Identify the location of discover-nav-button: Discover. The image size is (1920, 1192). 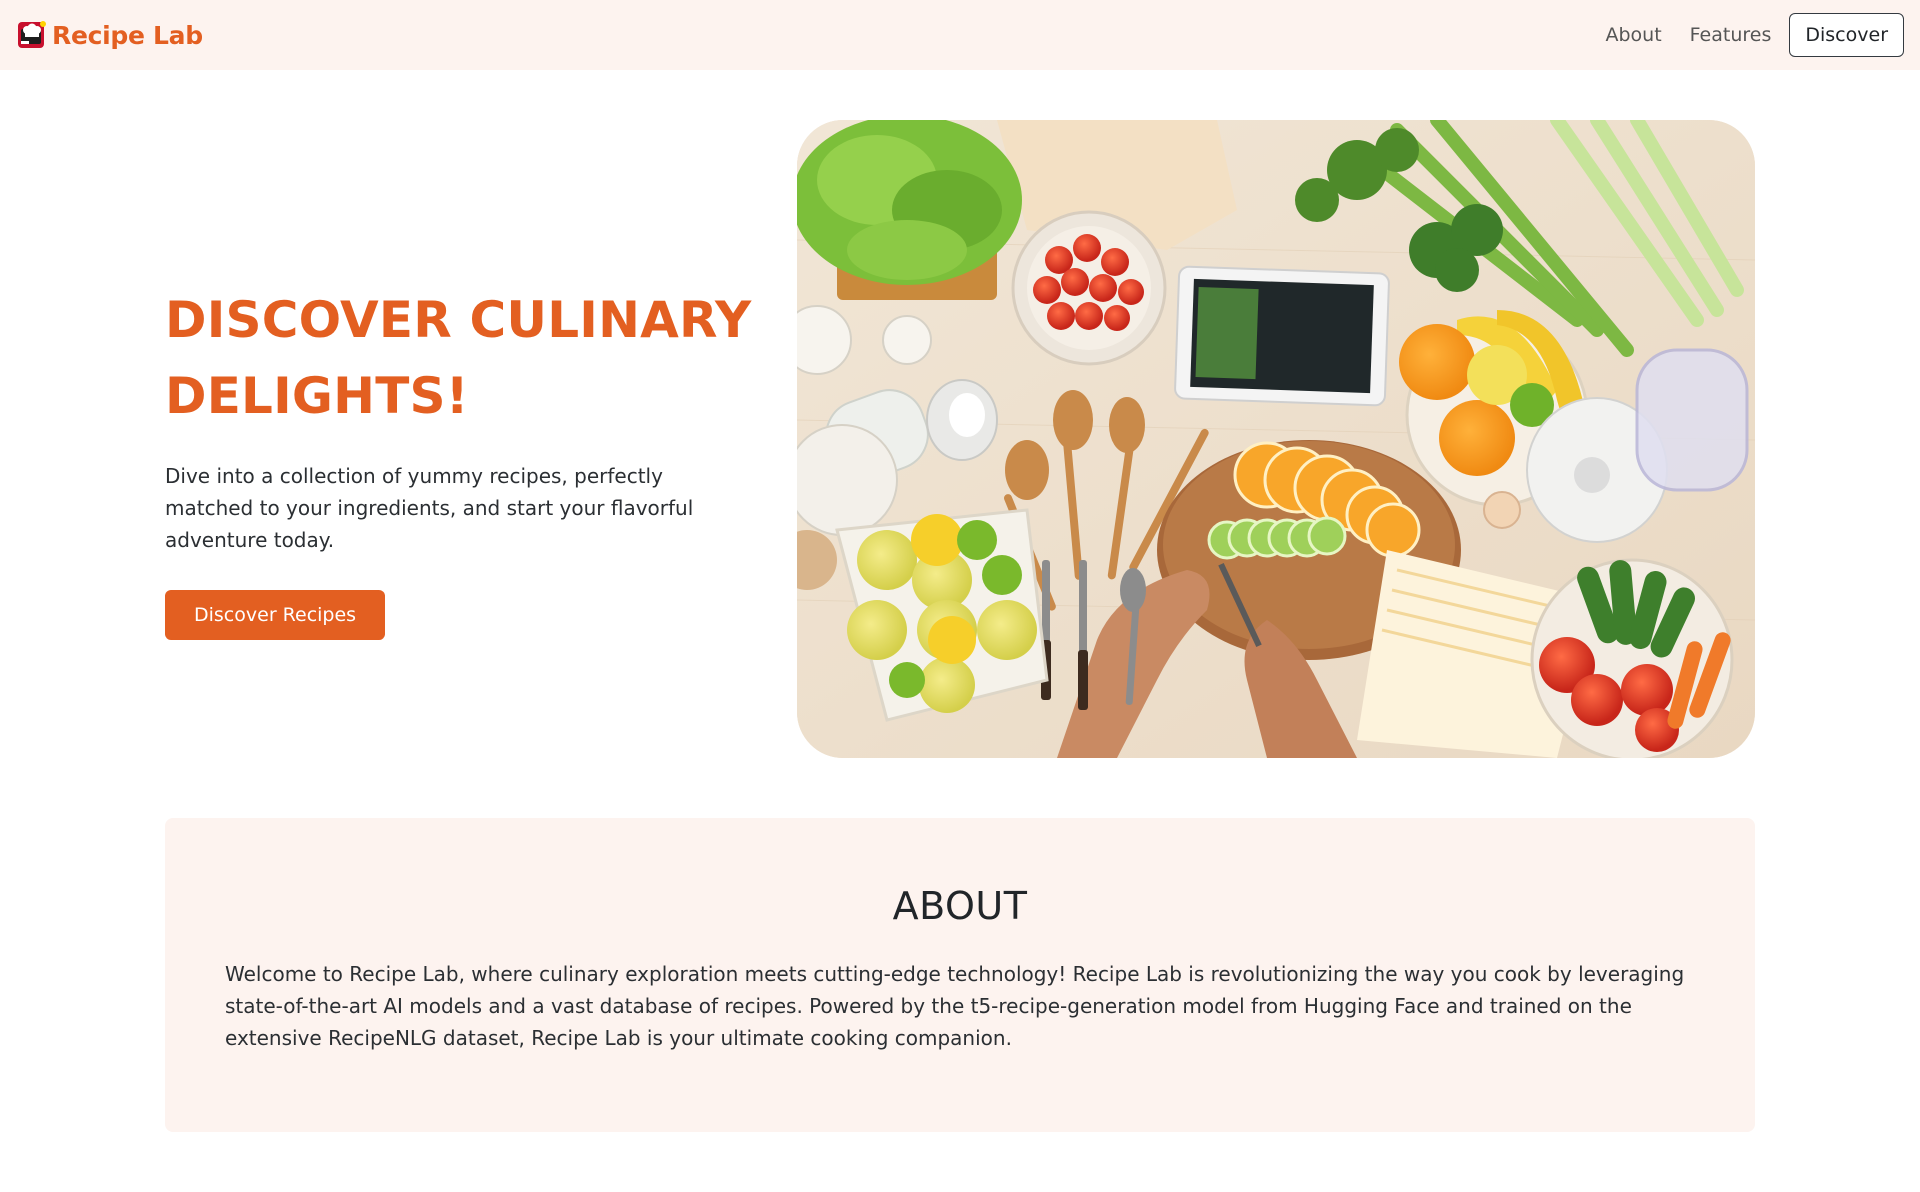
(1846, 35).